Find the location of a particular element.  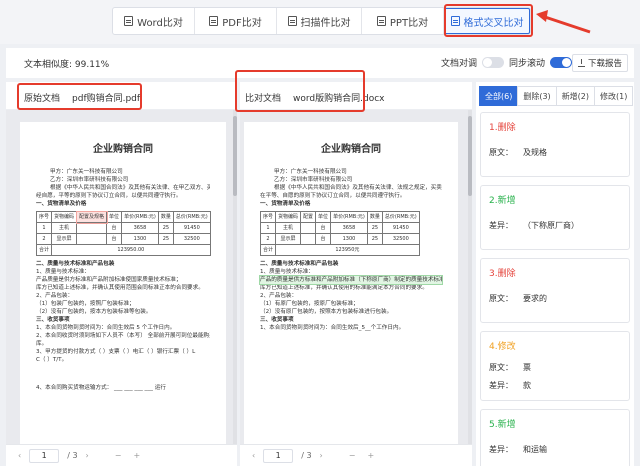

filter-add: 新增(2) is located at coordinates (575, 96).